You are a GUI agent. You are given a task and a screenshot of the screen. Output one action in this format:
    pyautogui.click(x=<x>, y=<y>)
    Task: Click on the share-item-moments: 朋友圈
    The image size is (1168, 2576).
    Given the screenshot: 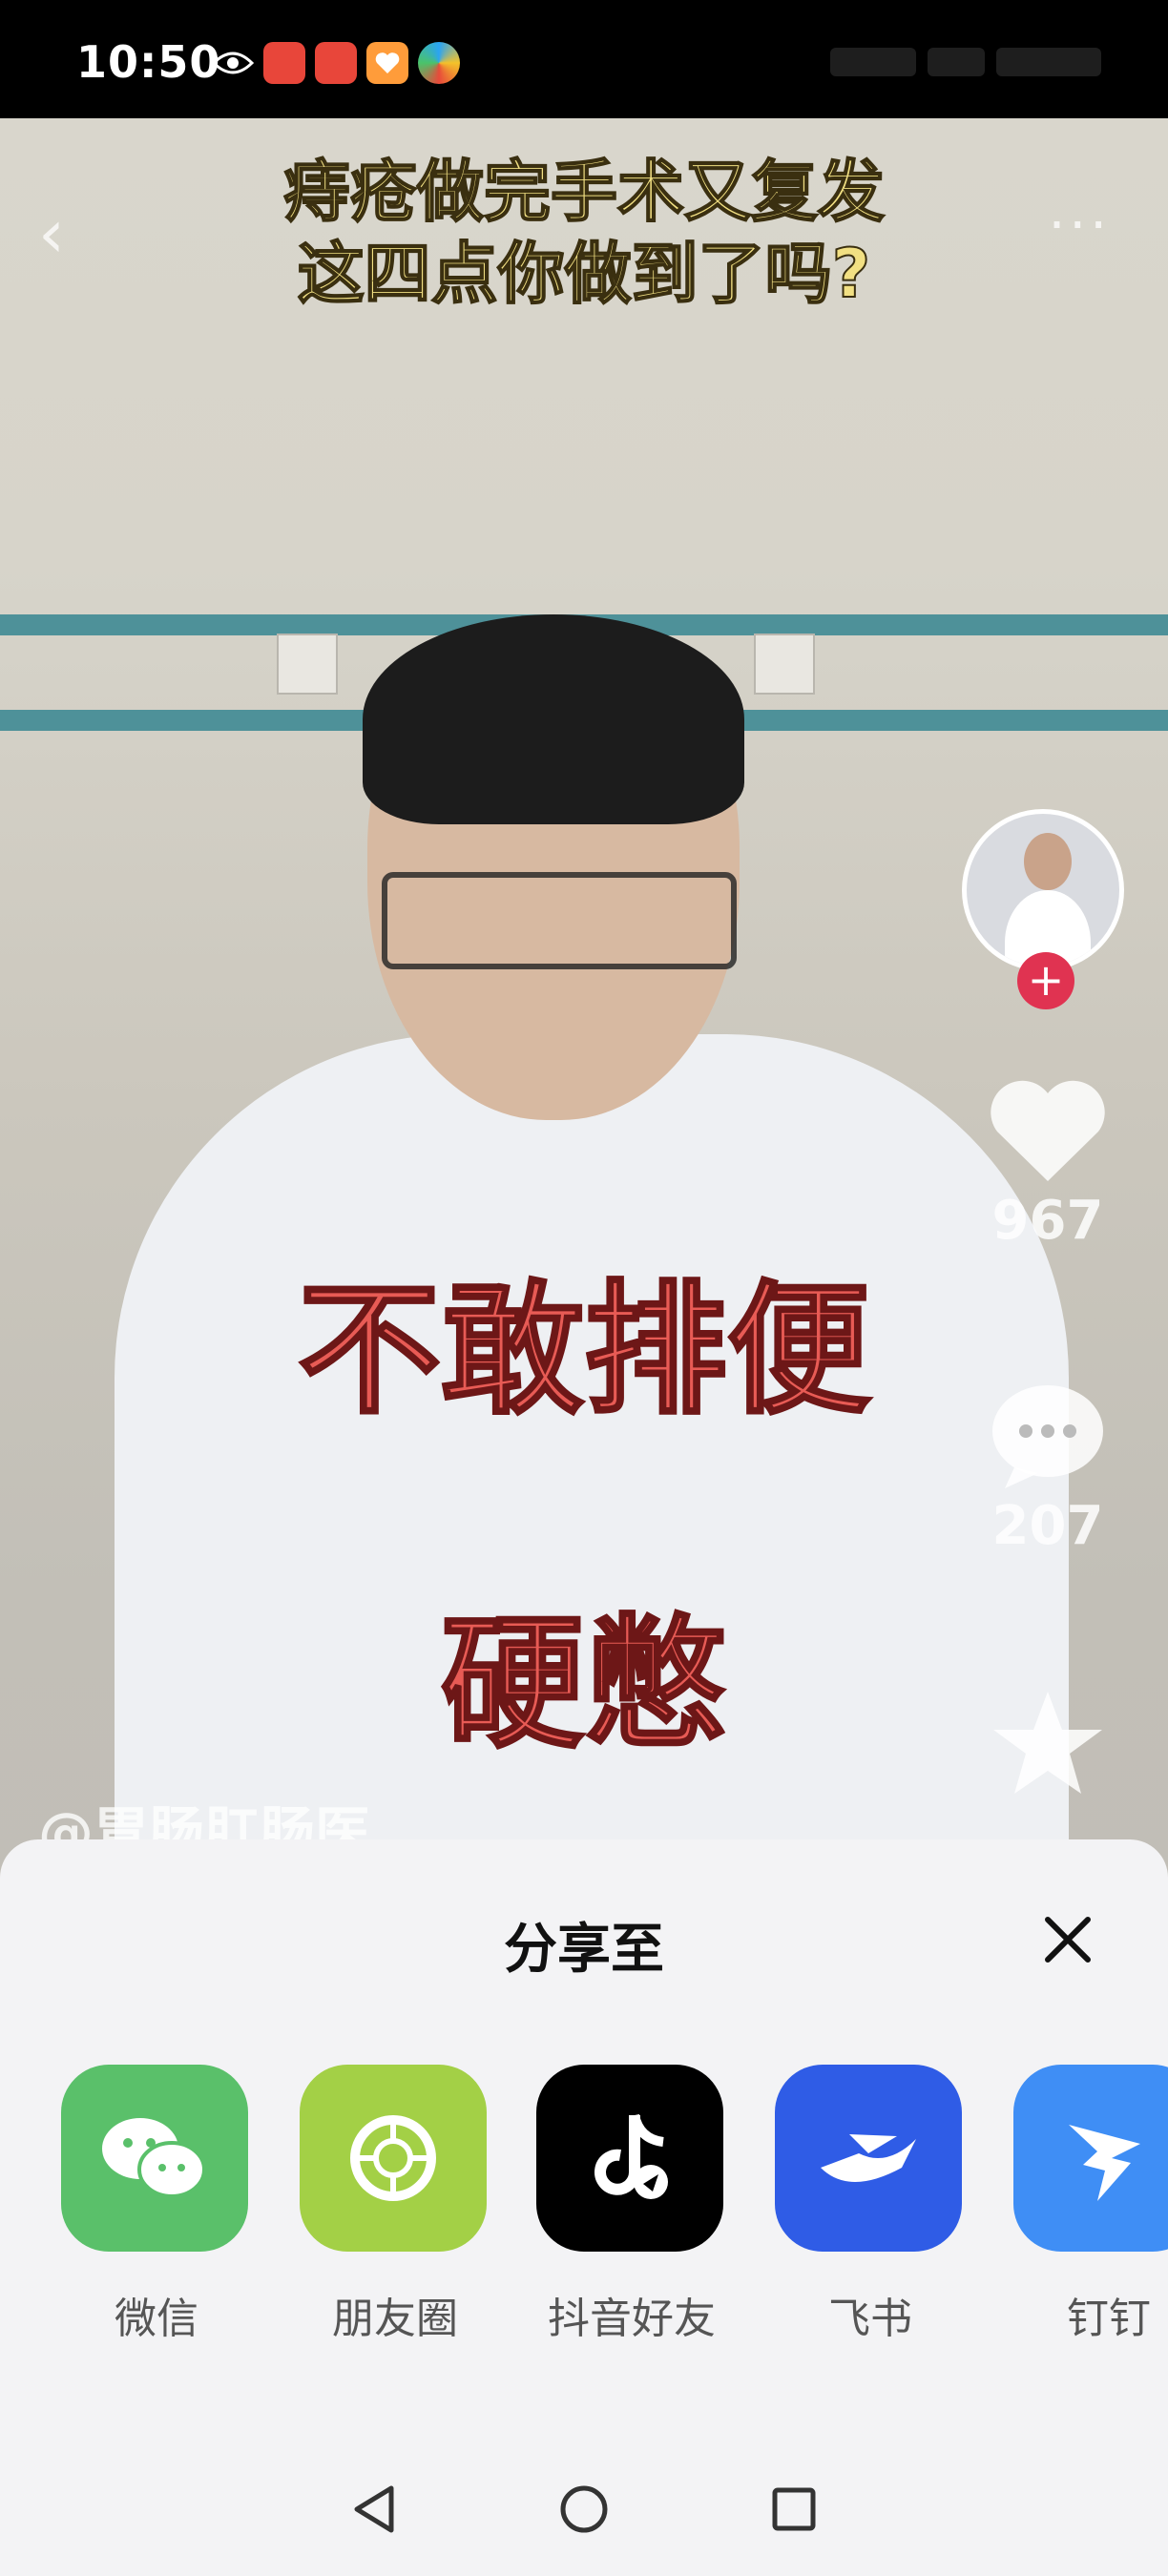 What is the action you would take?
    pyautogui.click(x=395, y=2205)
    